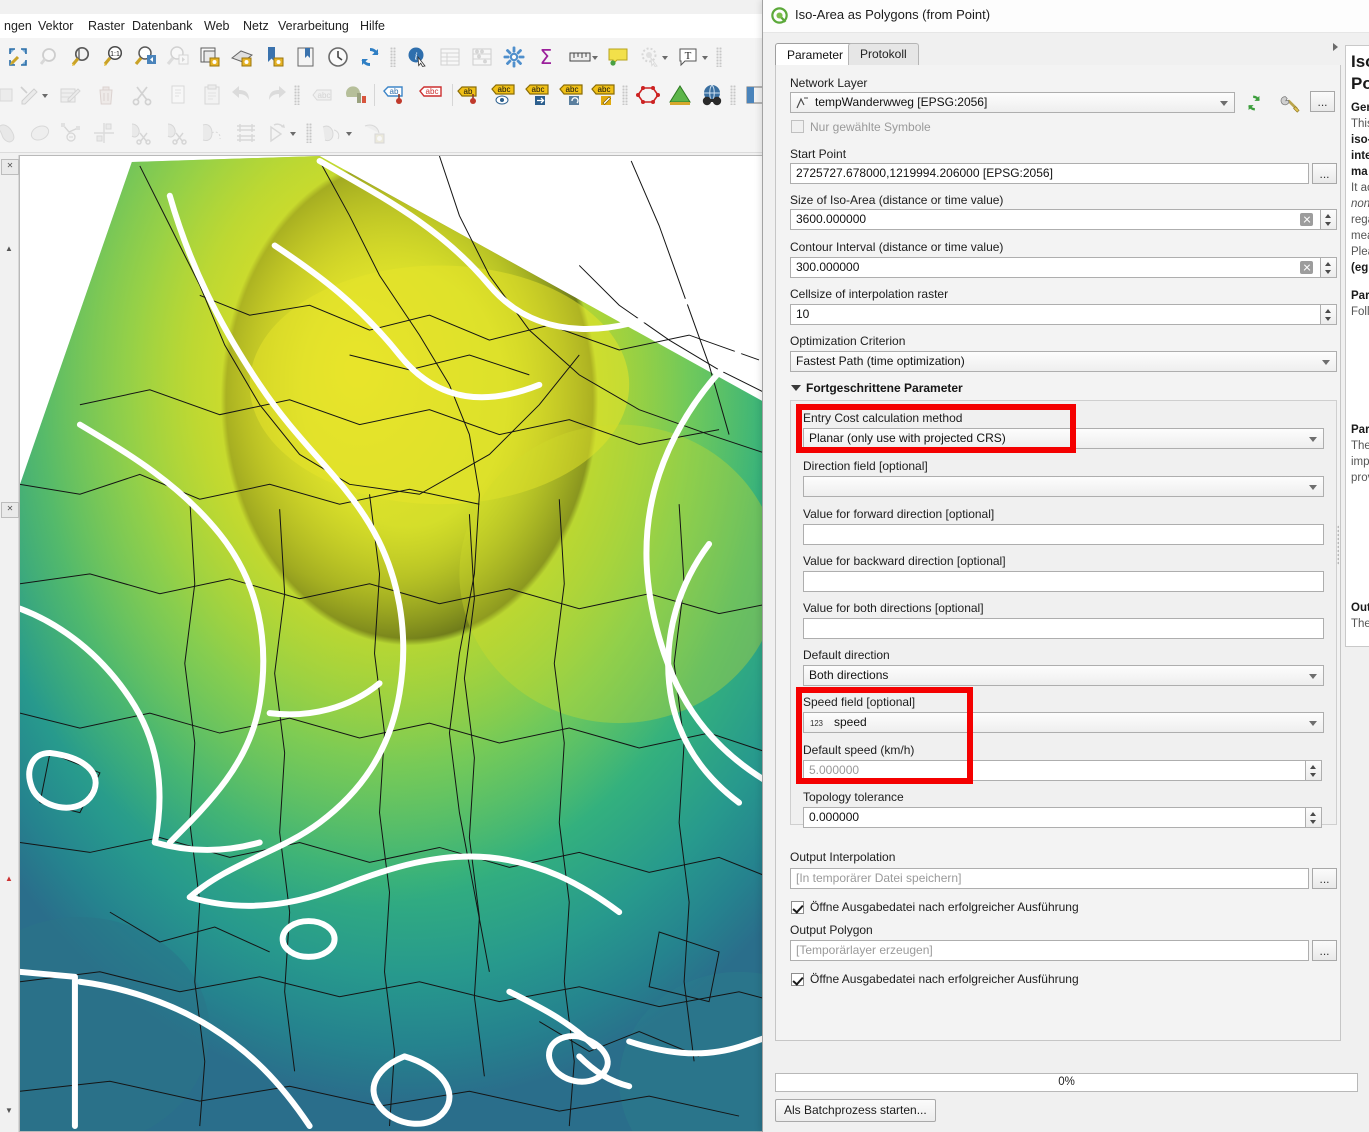 The height and width of the screenshot is (1132, 1369). I want to click on rotate-caret-icon, so click(293, 134).